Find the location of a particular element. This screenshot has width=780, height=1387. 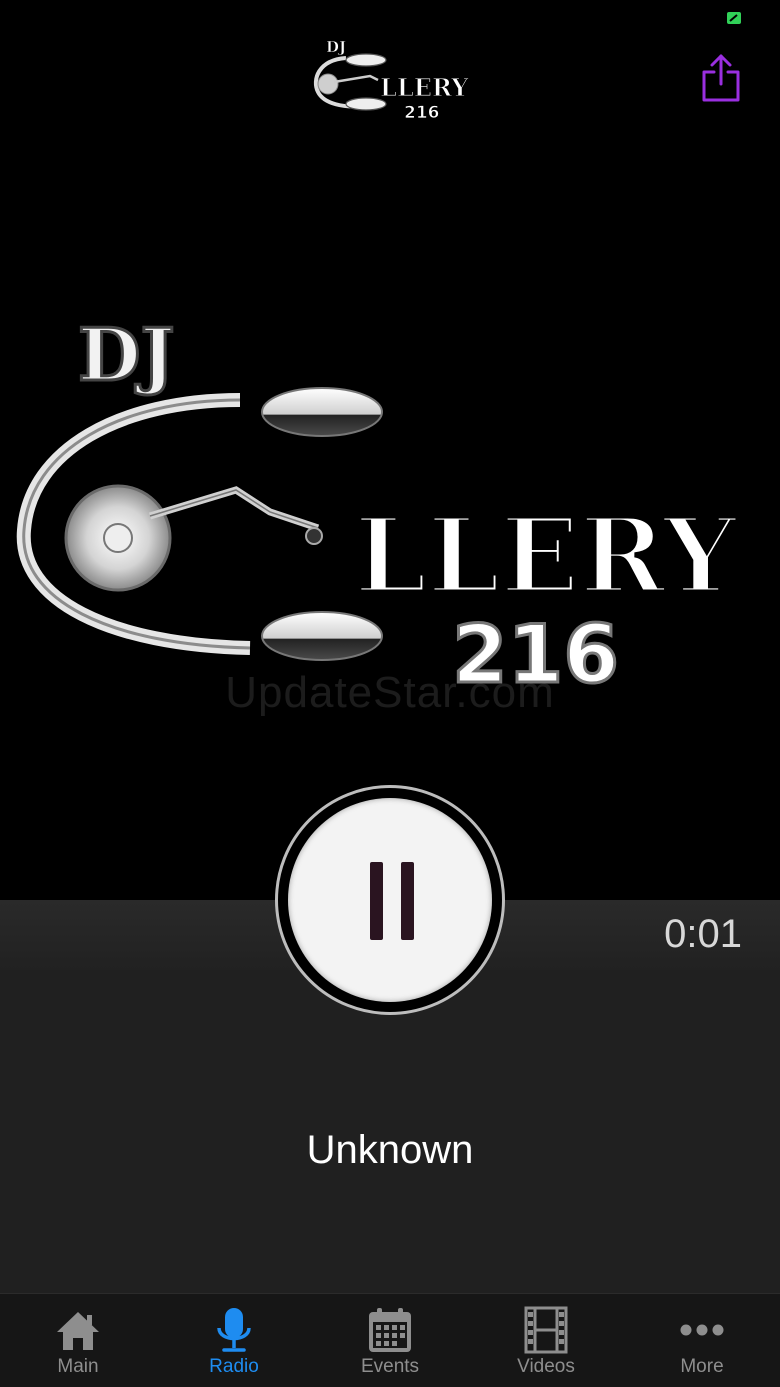

svg-text: LLERY is located at coordinates (424, 87).